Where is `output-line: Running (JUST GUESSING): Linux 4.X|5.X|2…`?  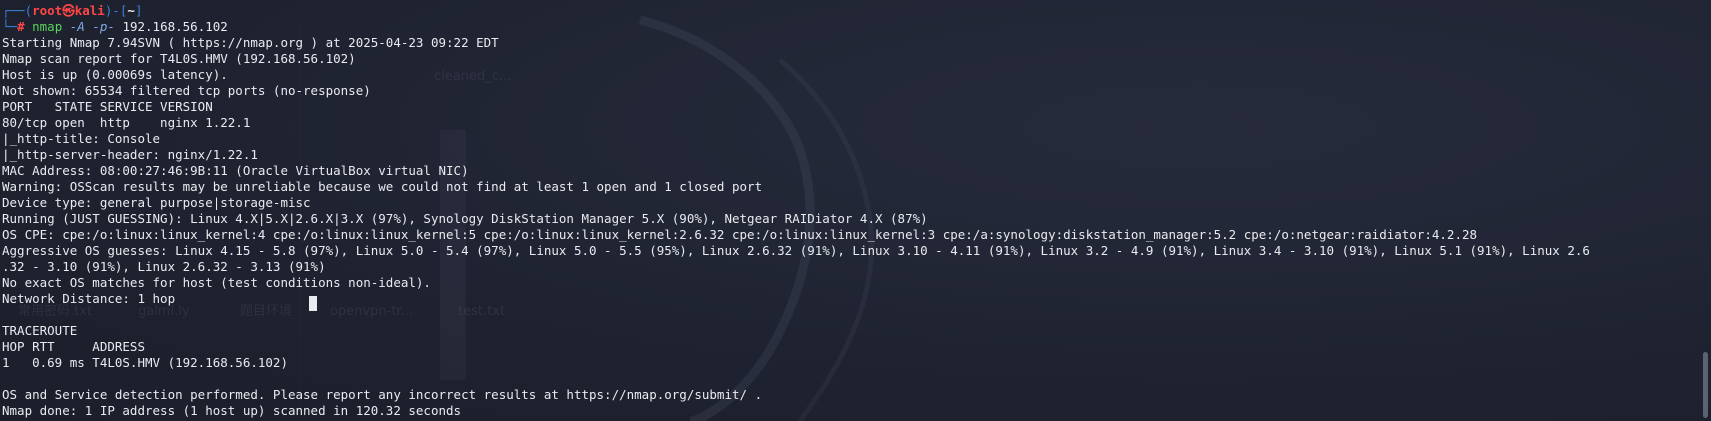
output-line: Running (JUST GUESSING): Linux 4.X|5.X|2… is located at coordinates (465, 218).